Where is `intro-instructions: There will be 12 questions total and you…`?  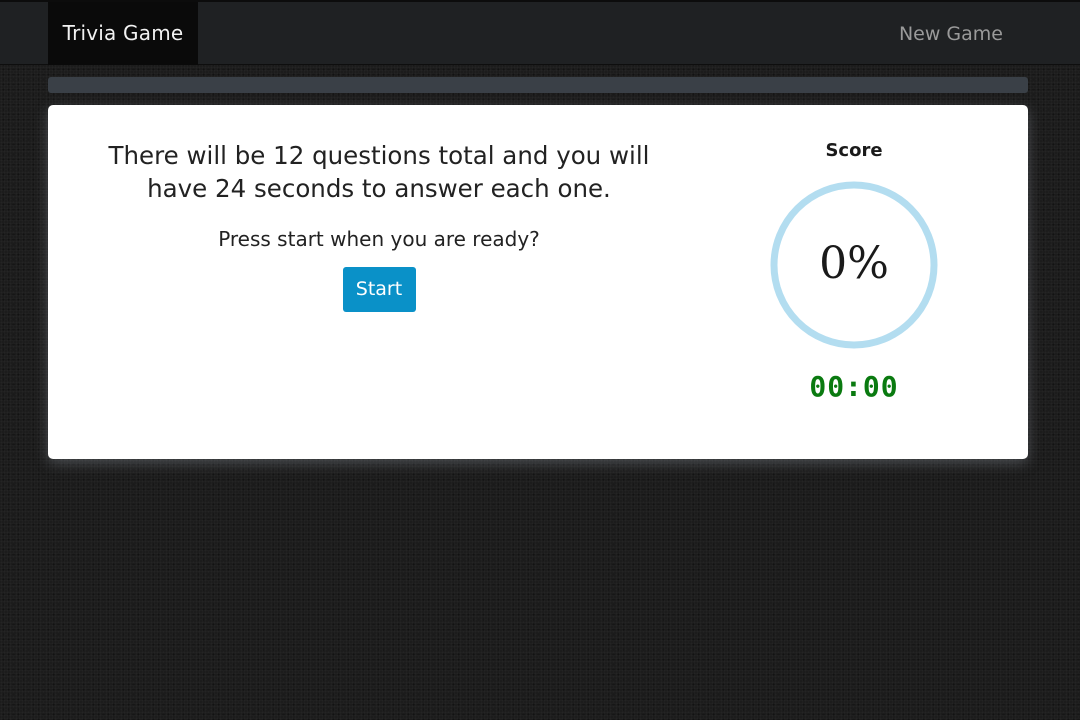
intro-instructions: There will be 12 questions total and you… is located at coordinates (379, 172).